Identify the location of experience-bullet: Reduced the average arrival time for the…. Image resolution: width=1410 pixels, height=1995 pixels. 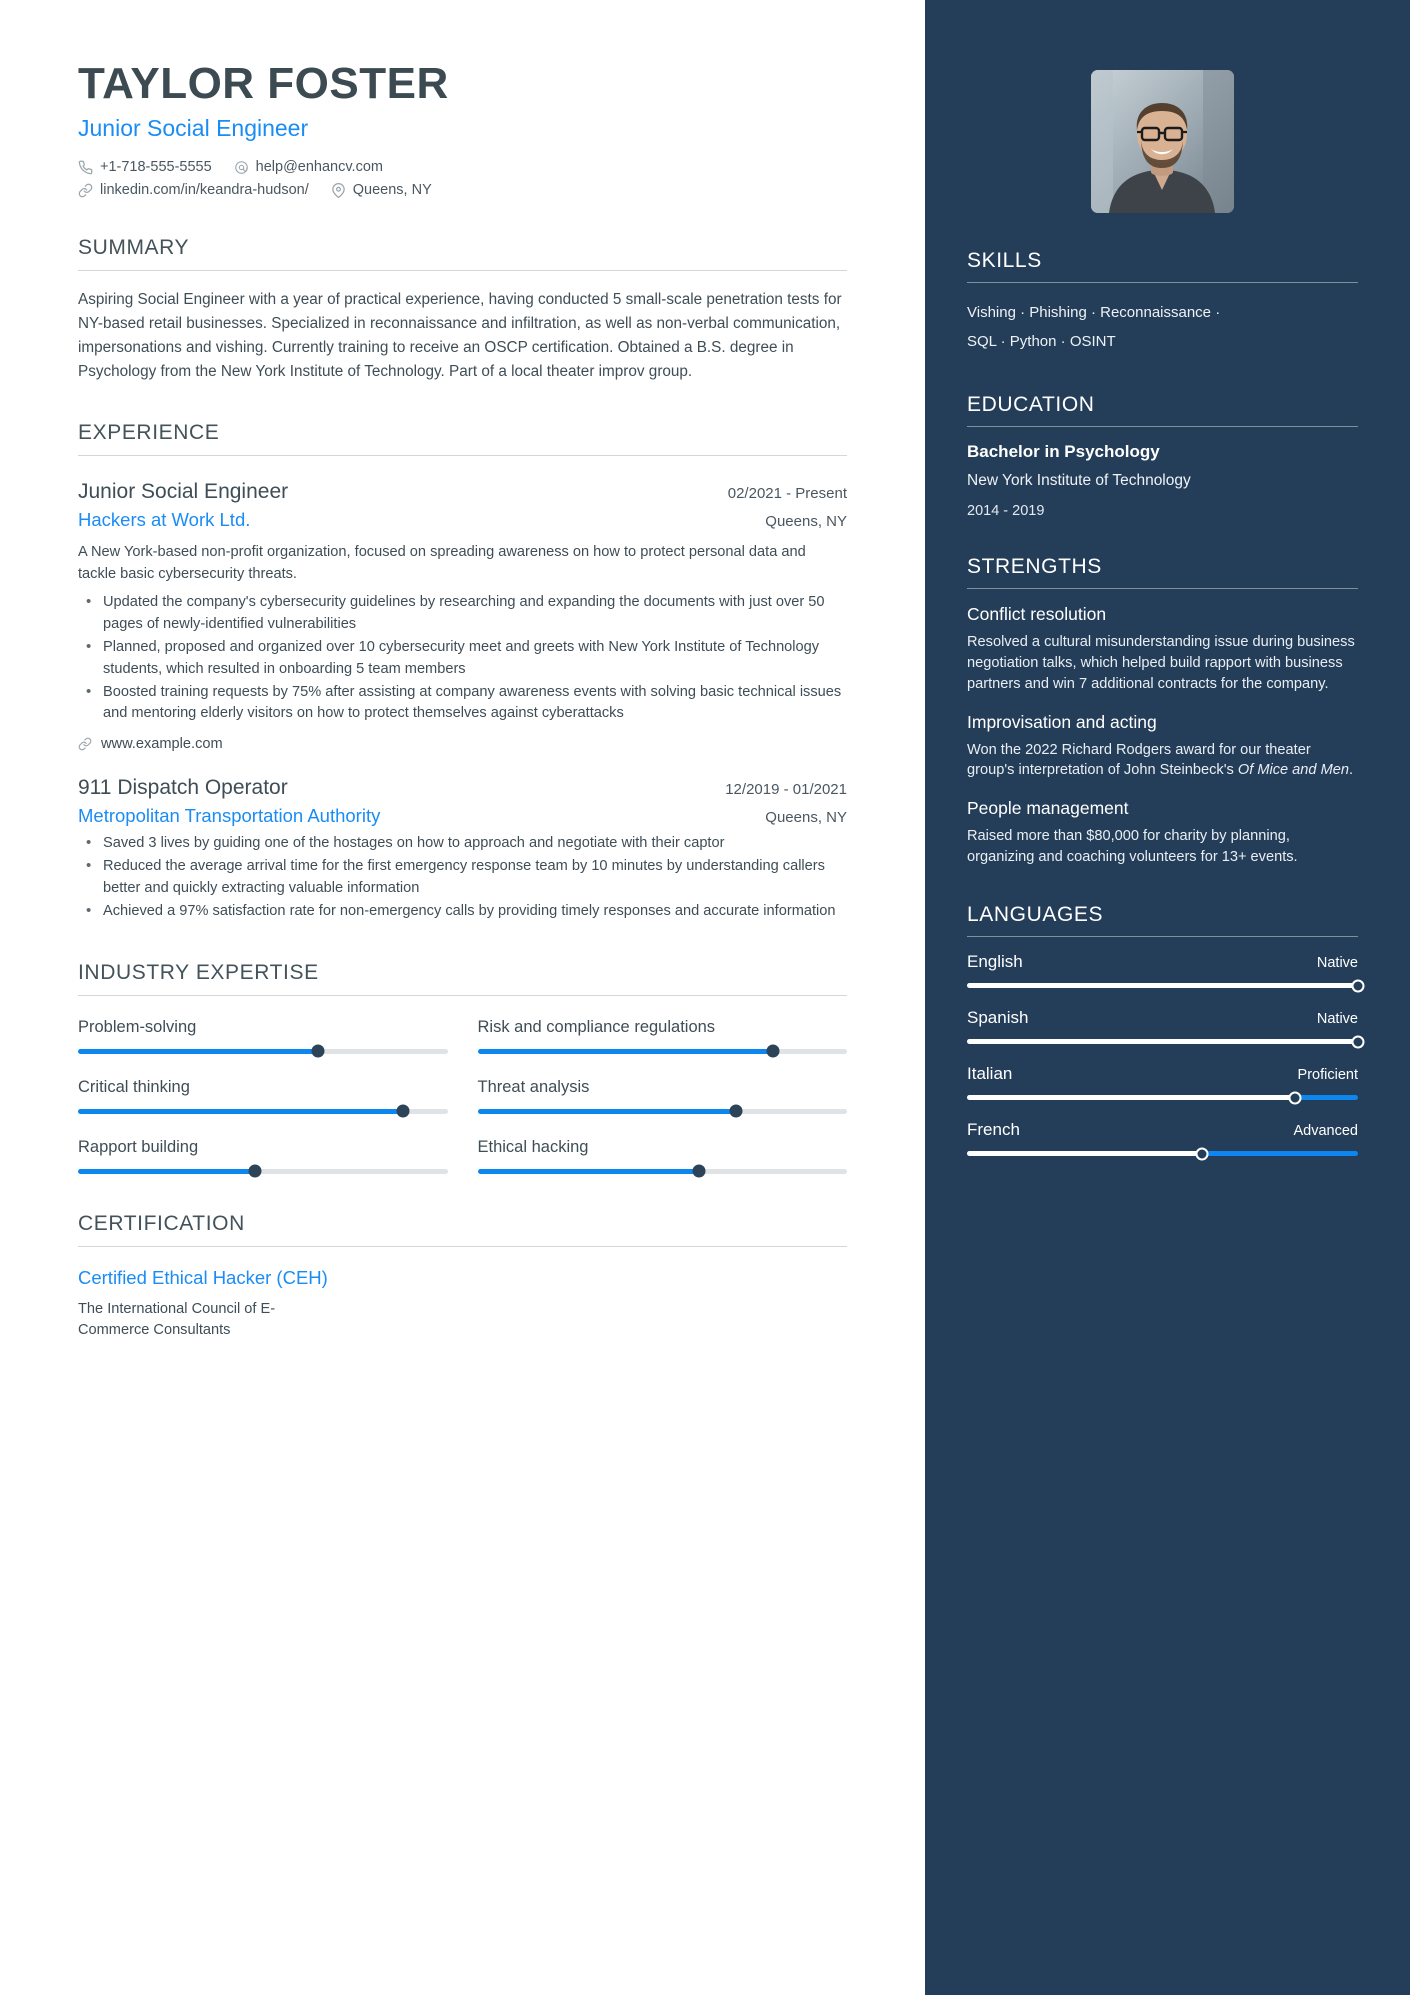
(462, 877).